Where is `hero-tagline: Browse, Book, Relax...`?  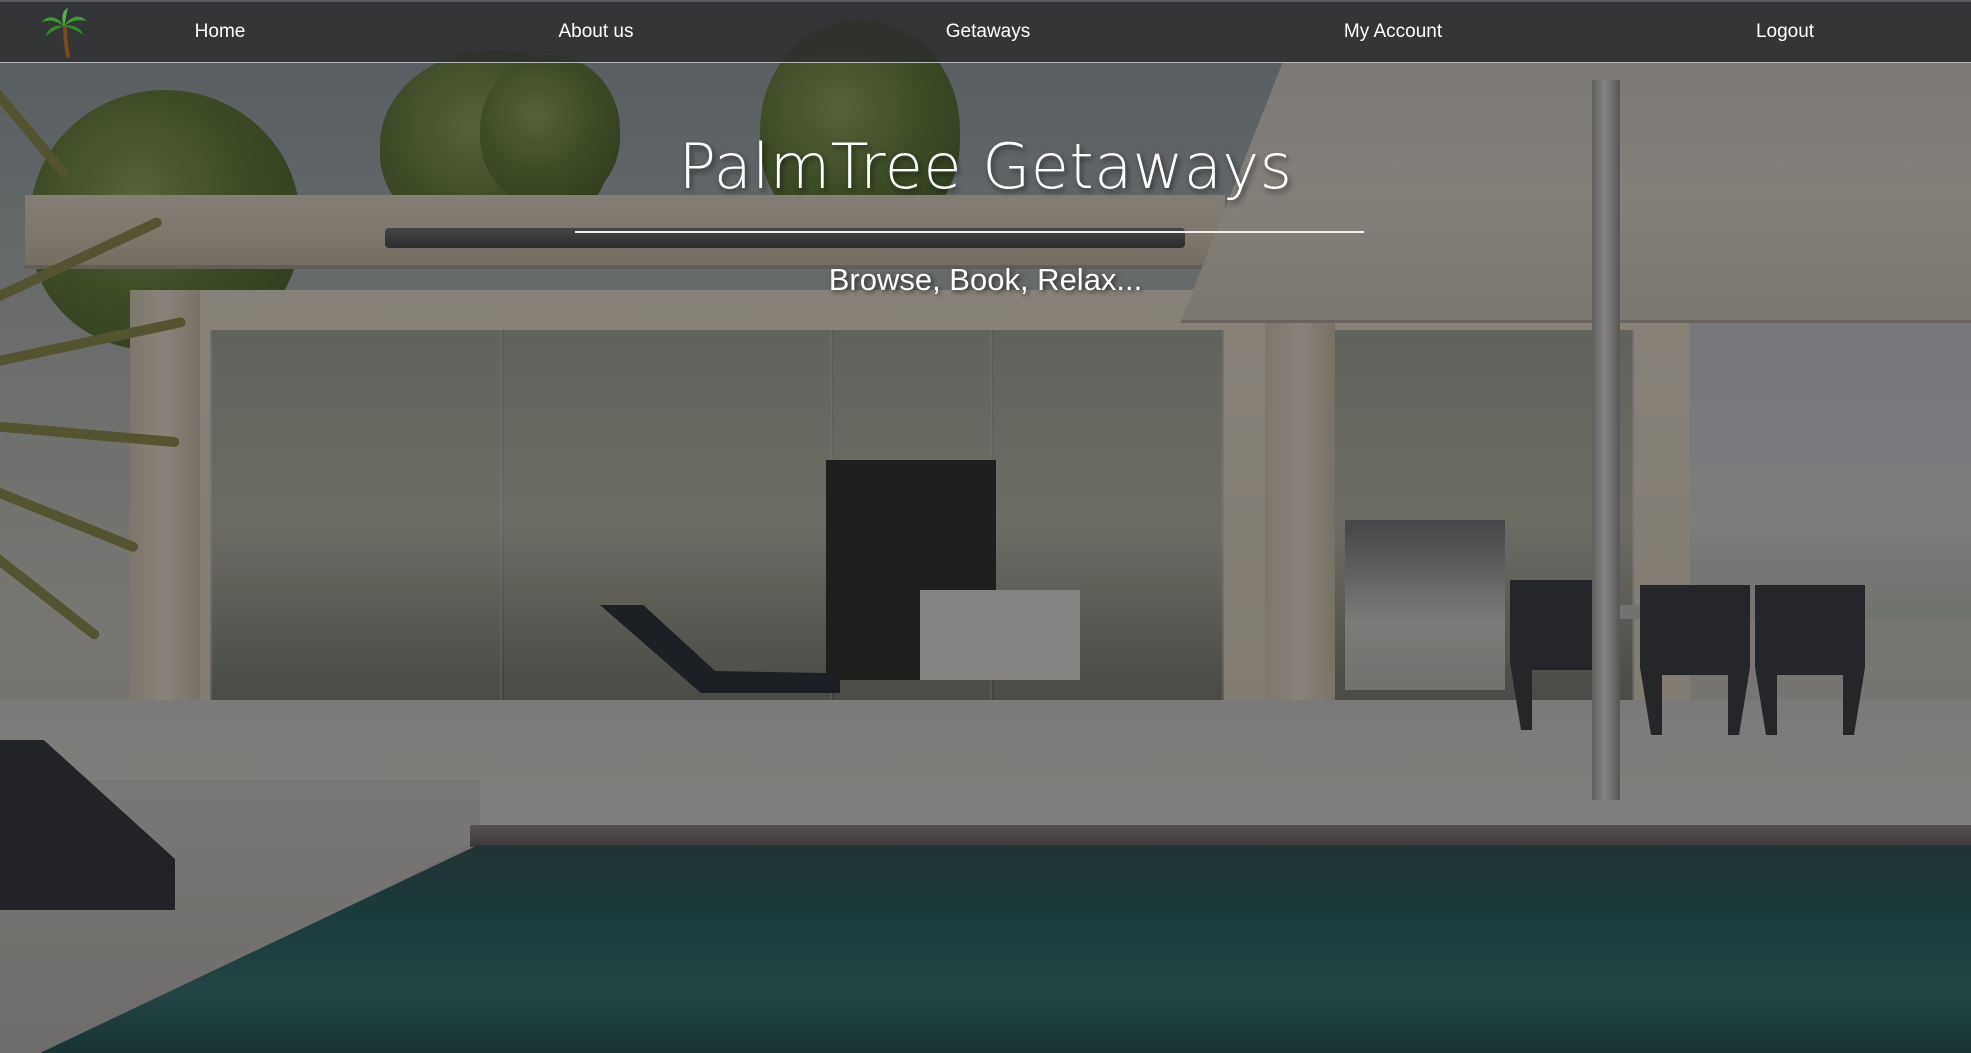 hero-tagline: Browse, Book, Relax... is located at coordinates (985, 279).